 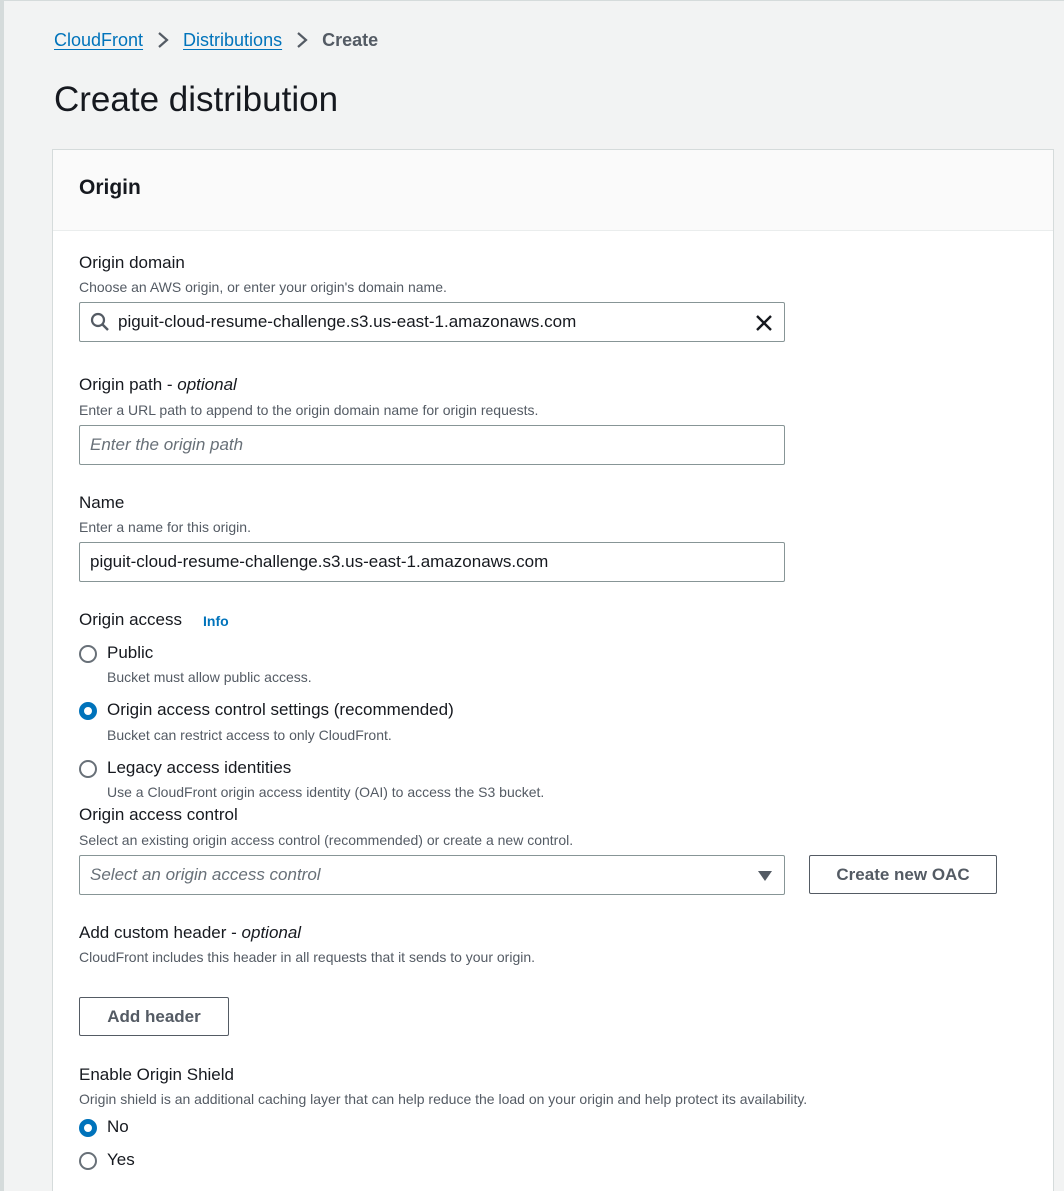 What do you see at coordinates (553, 190) in the screenshot?
I see `panel-header: Origin` at bounding box center [553, 190].